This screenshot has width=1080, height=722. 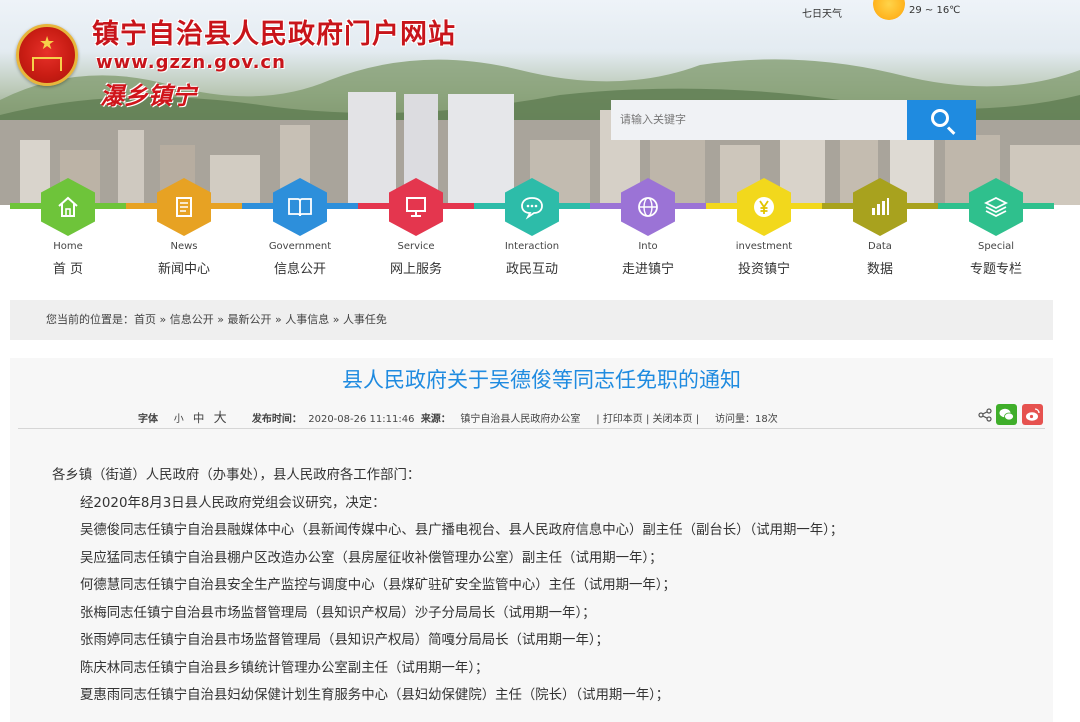 What do you see at coordinates (531, 269) in the screenshot?
I see `nav-label-cn: 政民互动` at bounding box center [531, 269].